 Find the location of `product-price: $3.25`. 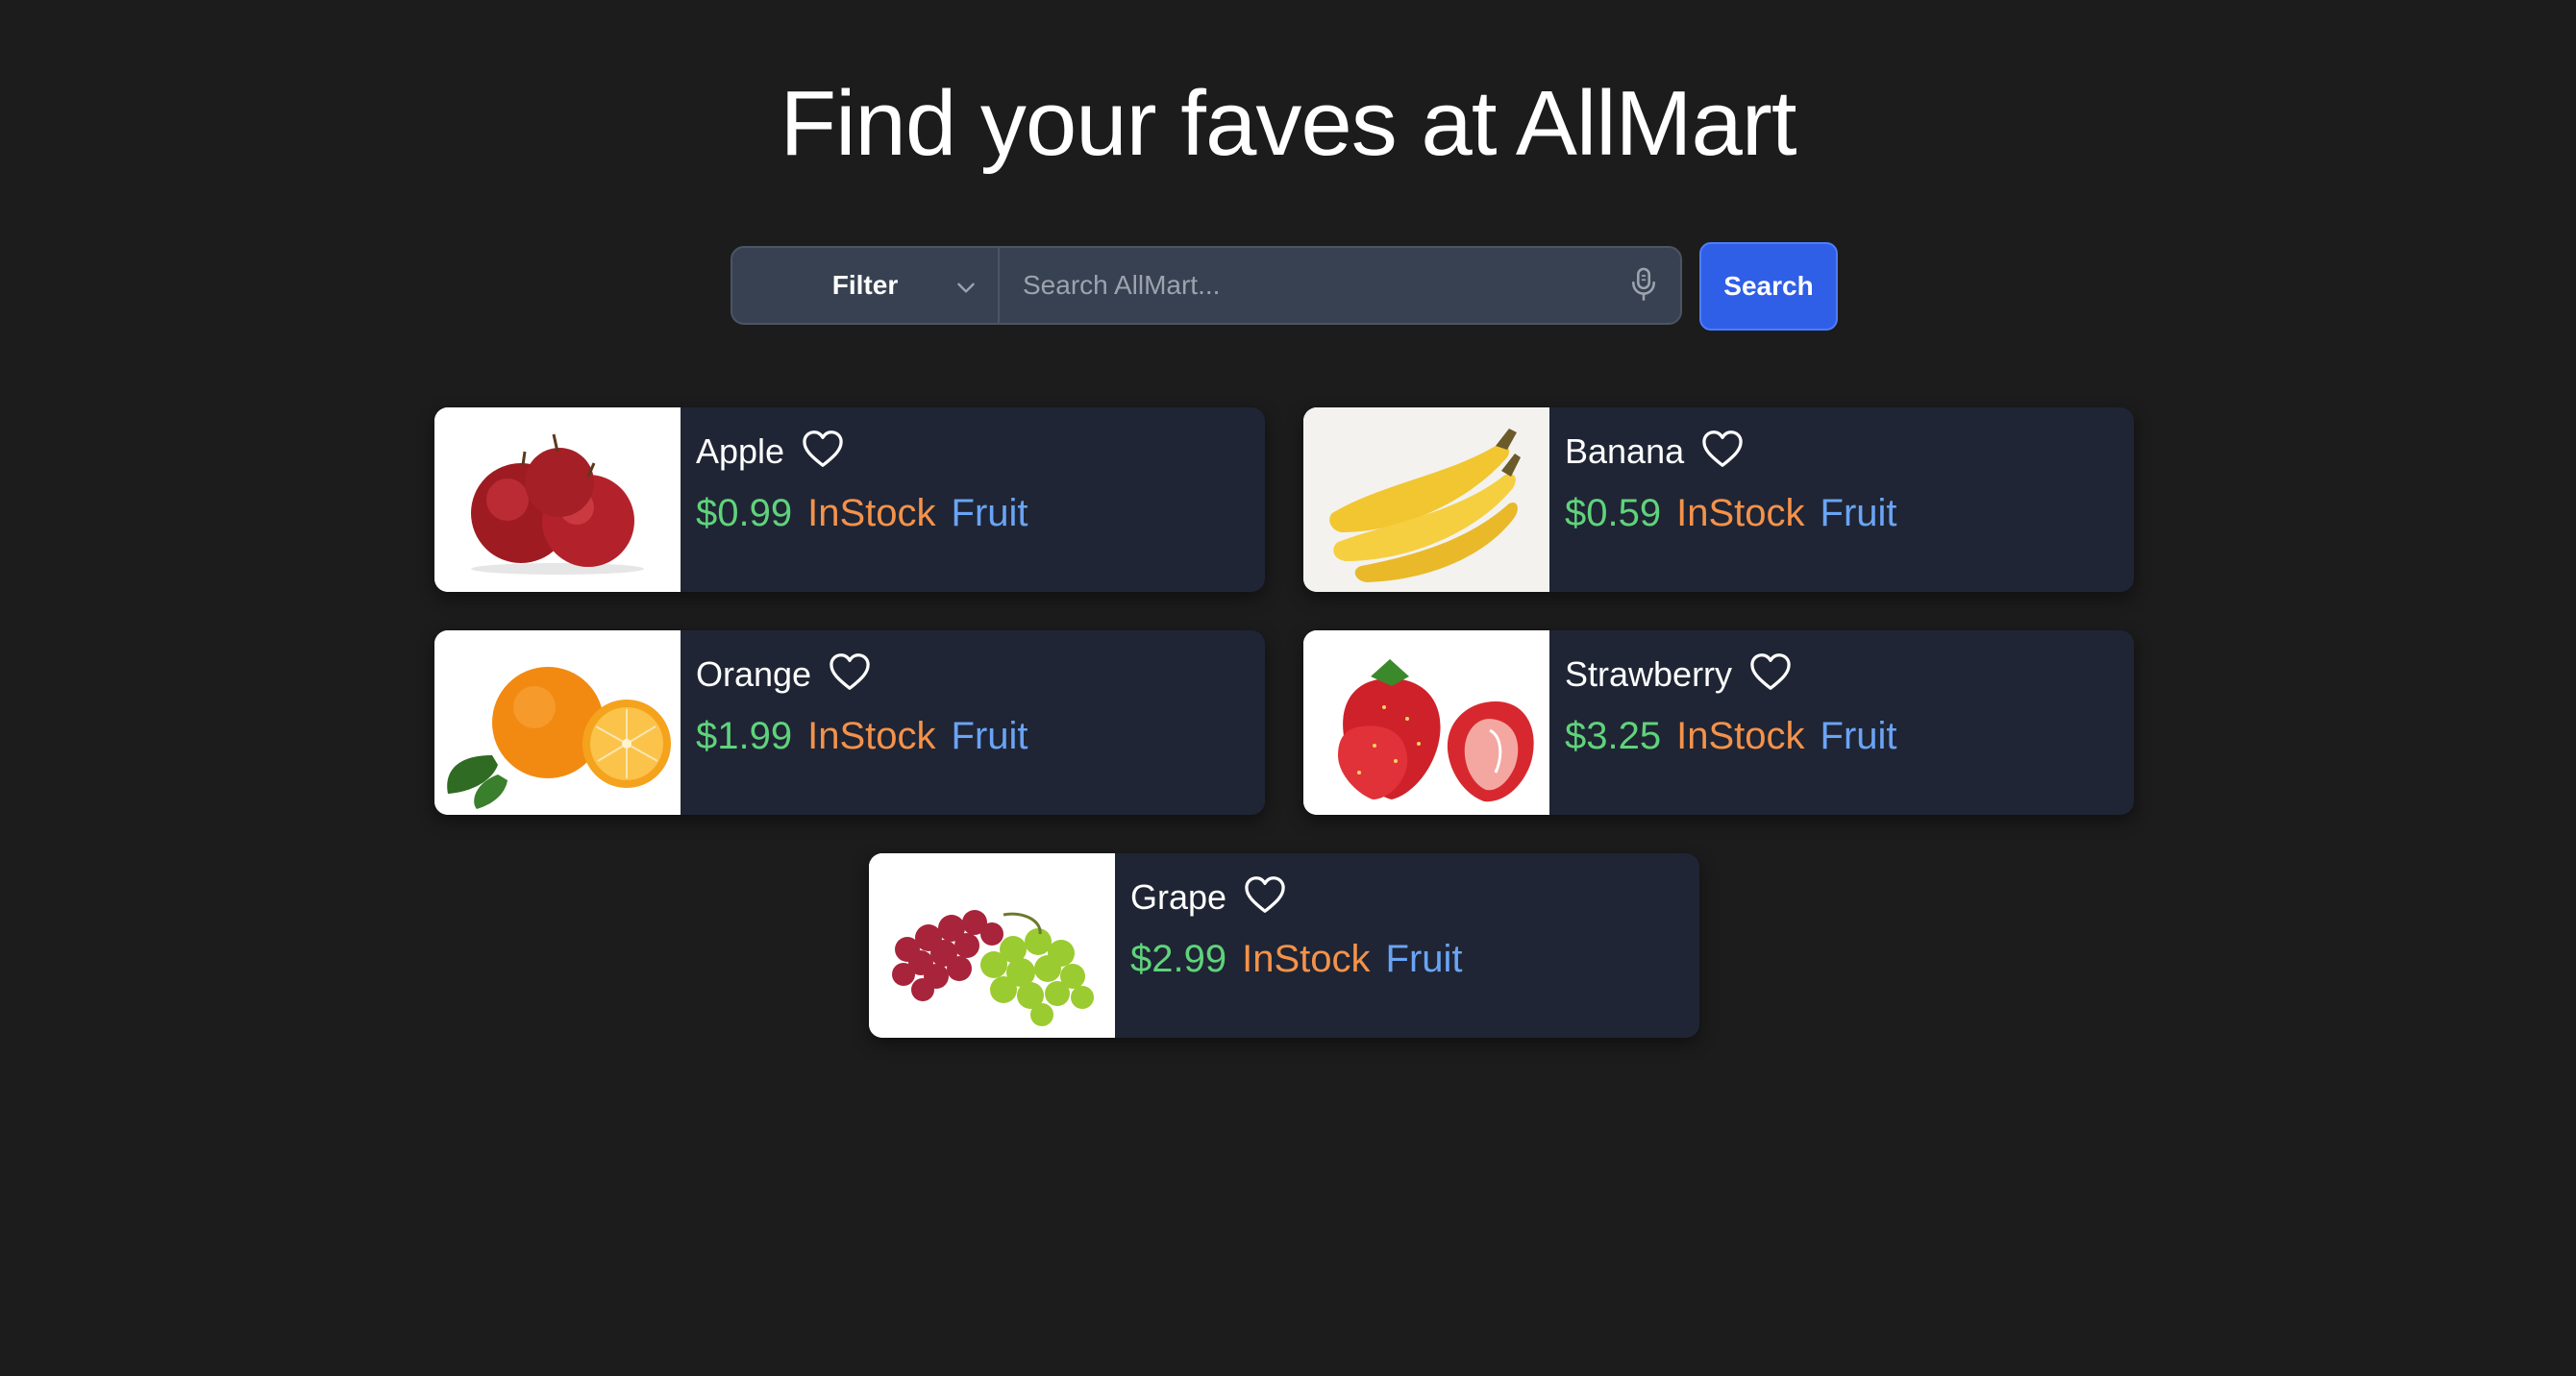

product-price: $3.25 is located at coordinates (1613, 736).